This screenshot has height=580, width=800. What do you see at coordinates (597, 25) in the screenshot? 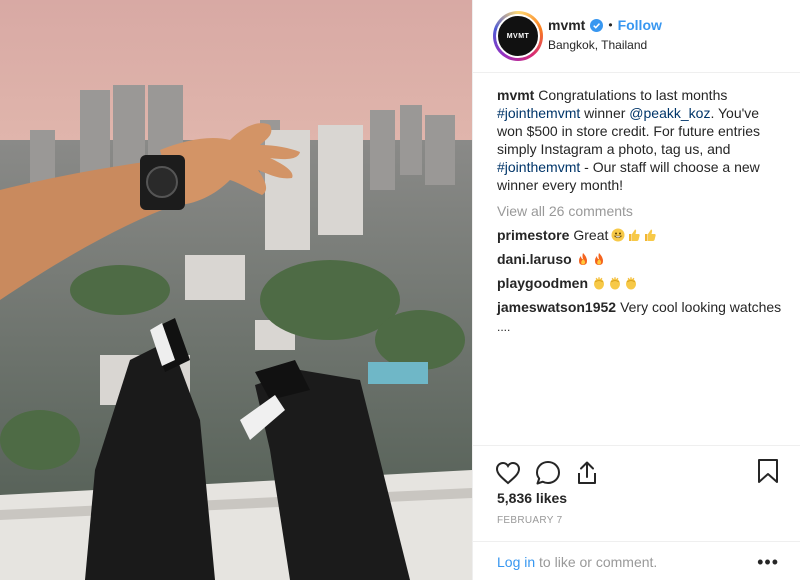
I see `verified-badge-icon` at bounding box center [597, 25].